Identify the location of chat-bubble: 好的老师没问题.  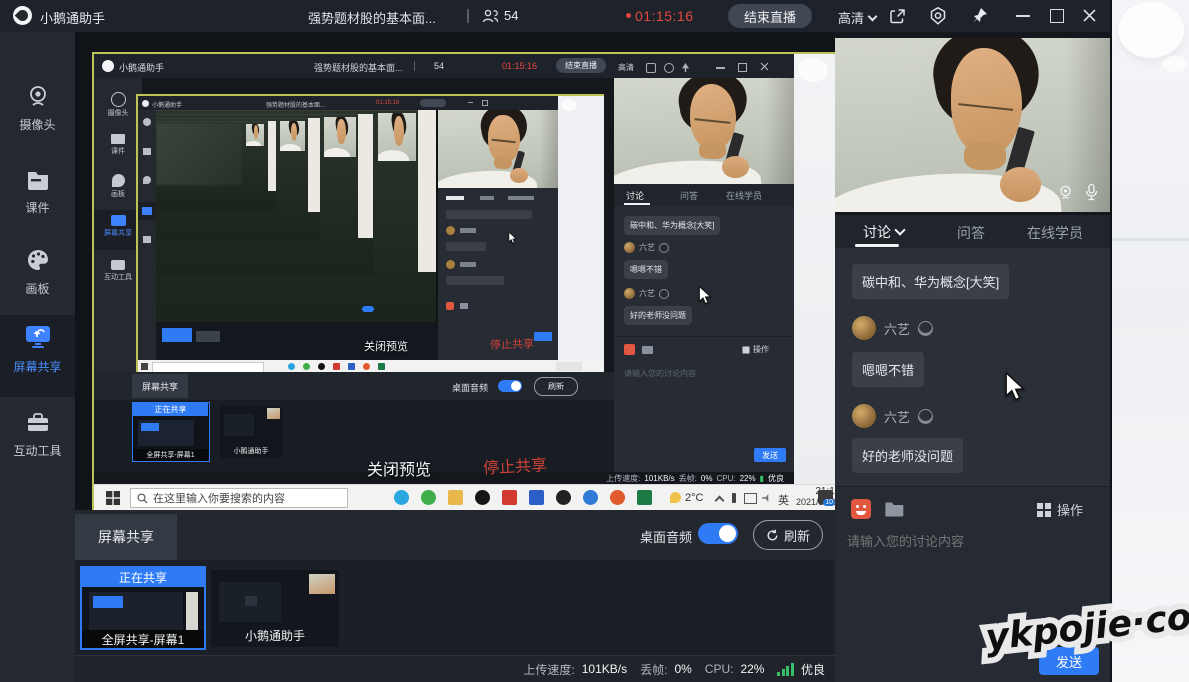
(908, 455).